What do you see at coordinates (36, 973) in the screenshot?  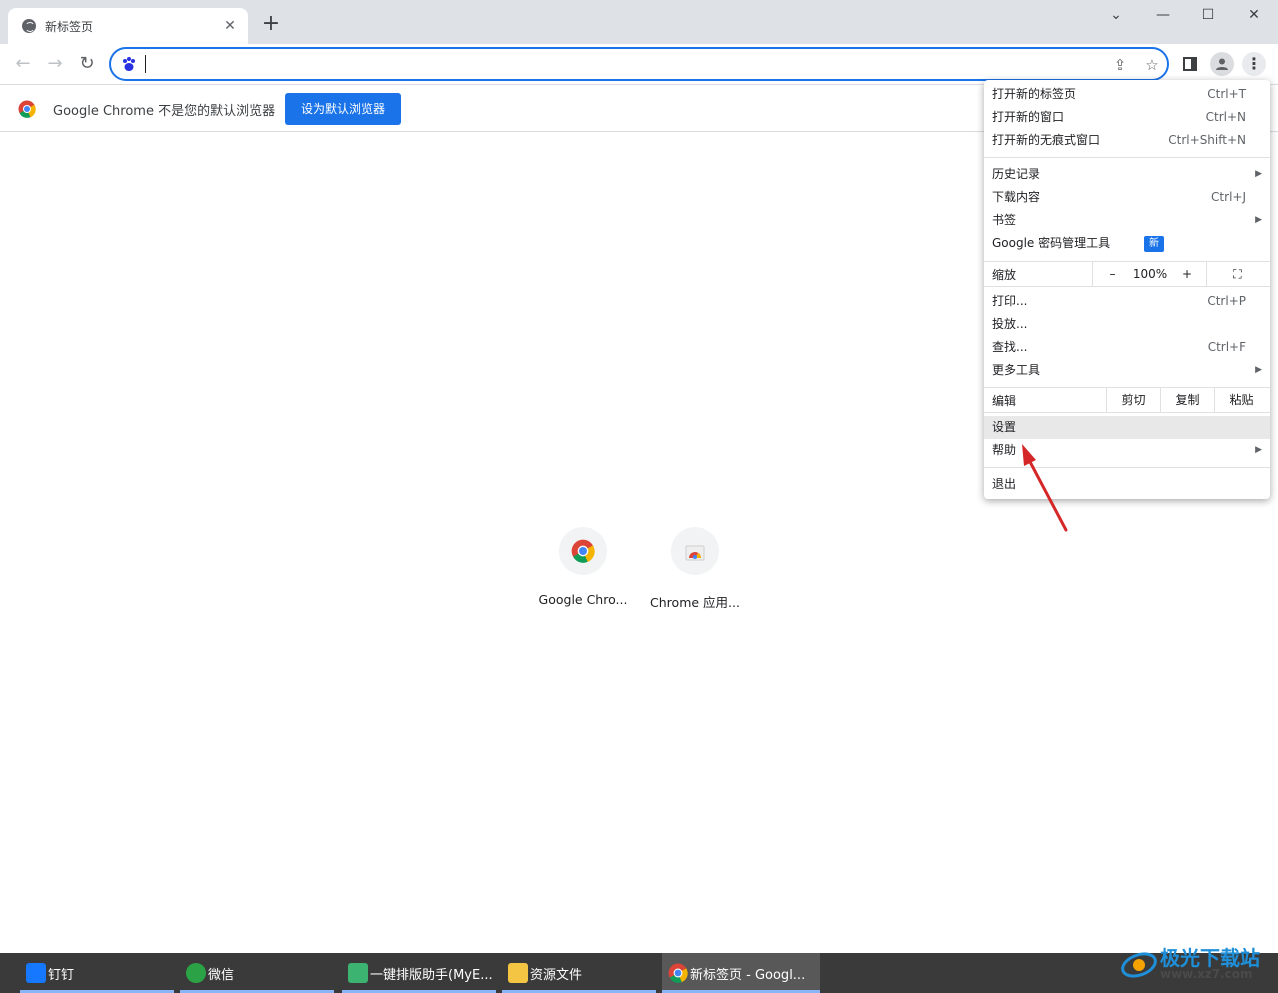 I see `dingtalk-icon` at bounding box center [36, 973].